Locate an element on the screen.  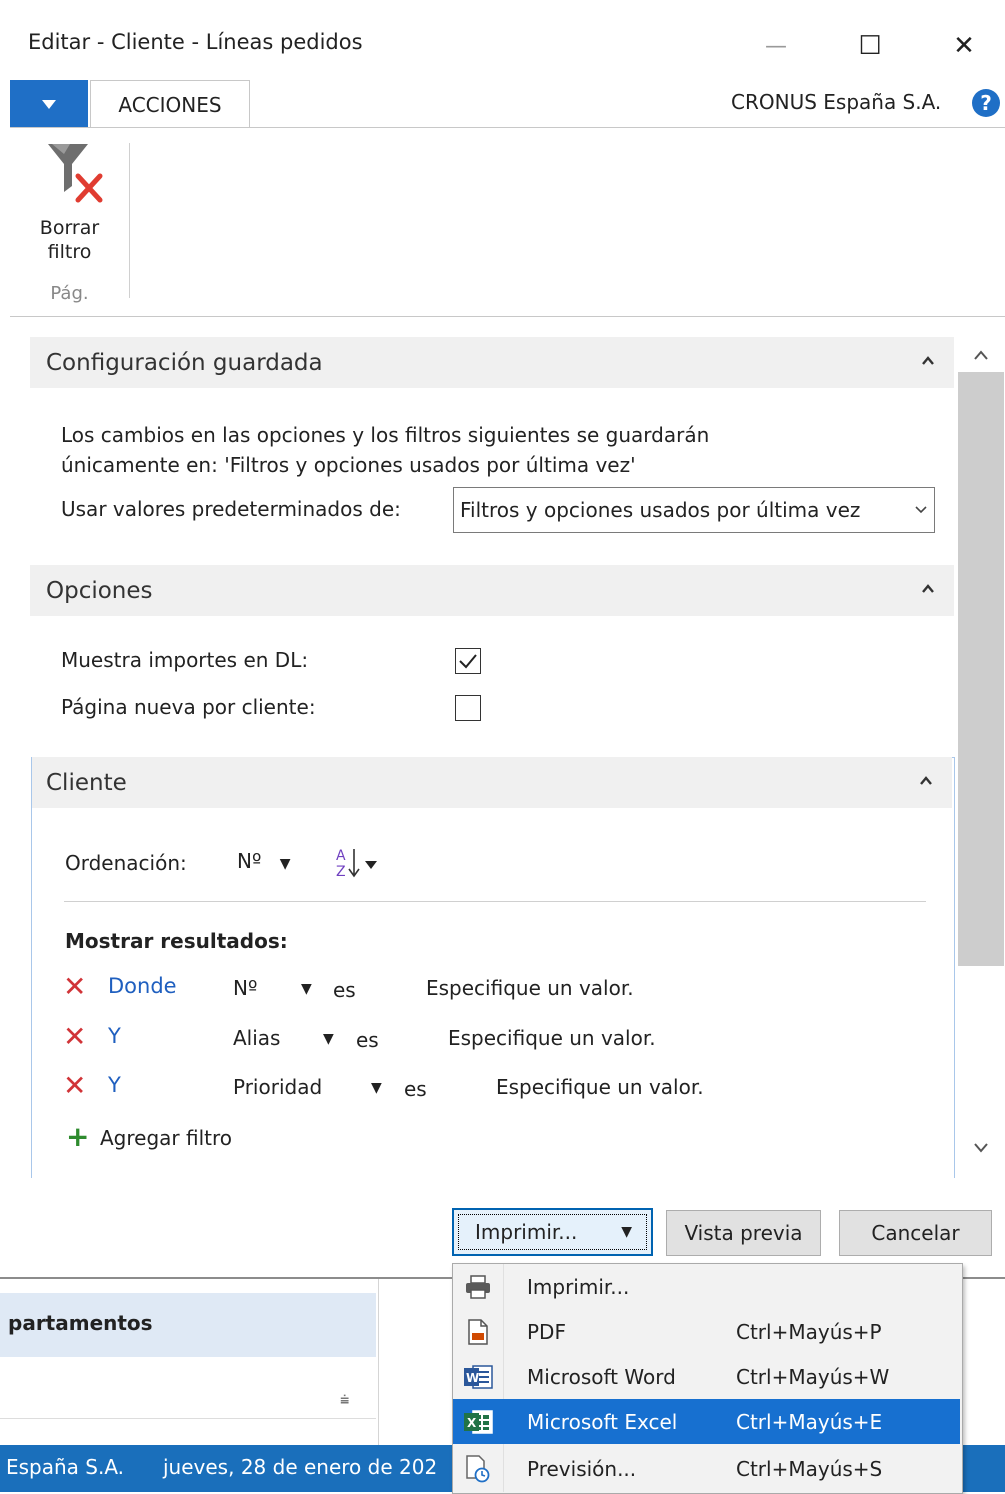
section-title: Opciones is located at coordinates (99, 590).